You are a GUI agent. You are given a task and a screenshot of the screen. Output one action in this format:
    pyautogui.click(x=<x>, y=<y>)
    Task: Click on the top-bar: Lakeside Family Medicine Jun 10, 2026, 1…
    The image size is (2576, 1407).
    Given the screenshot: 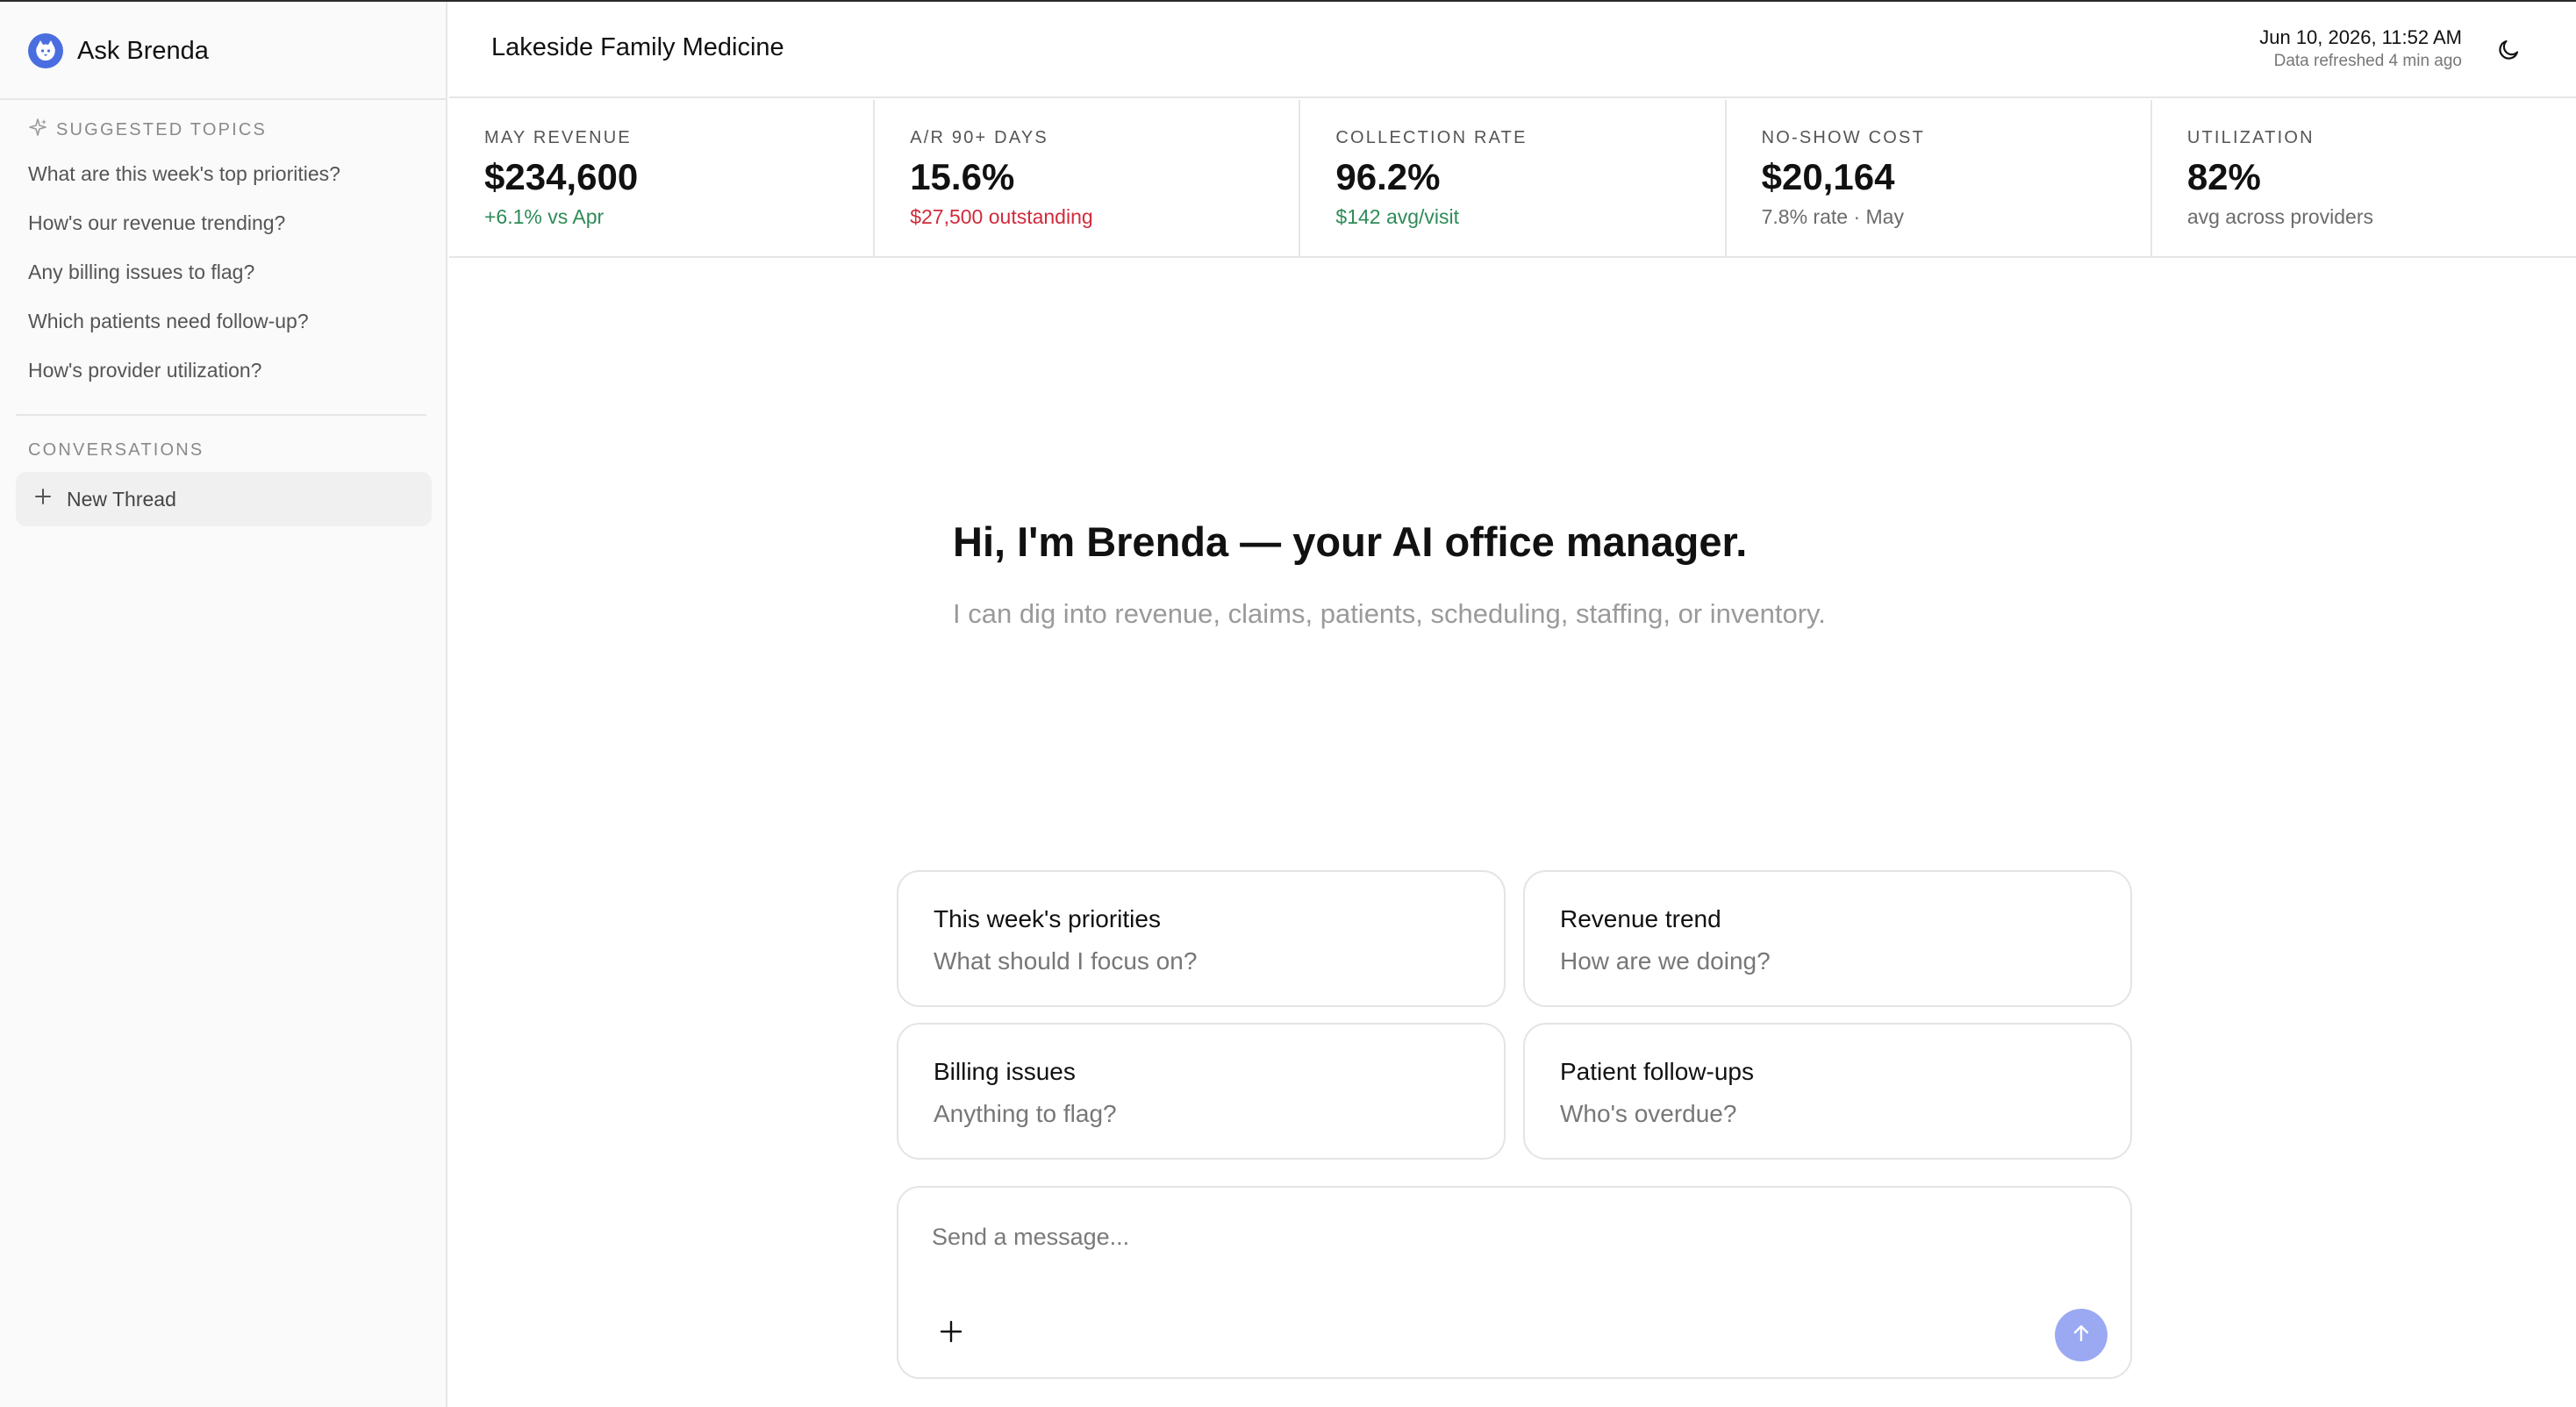 What is the action you would take?
    pyautogui.click(x=1512, y=50)
    